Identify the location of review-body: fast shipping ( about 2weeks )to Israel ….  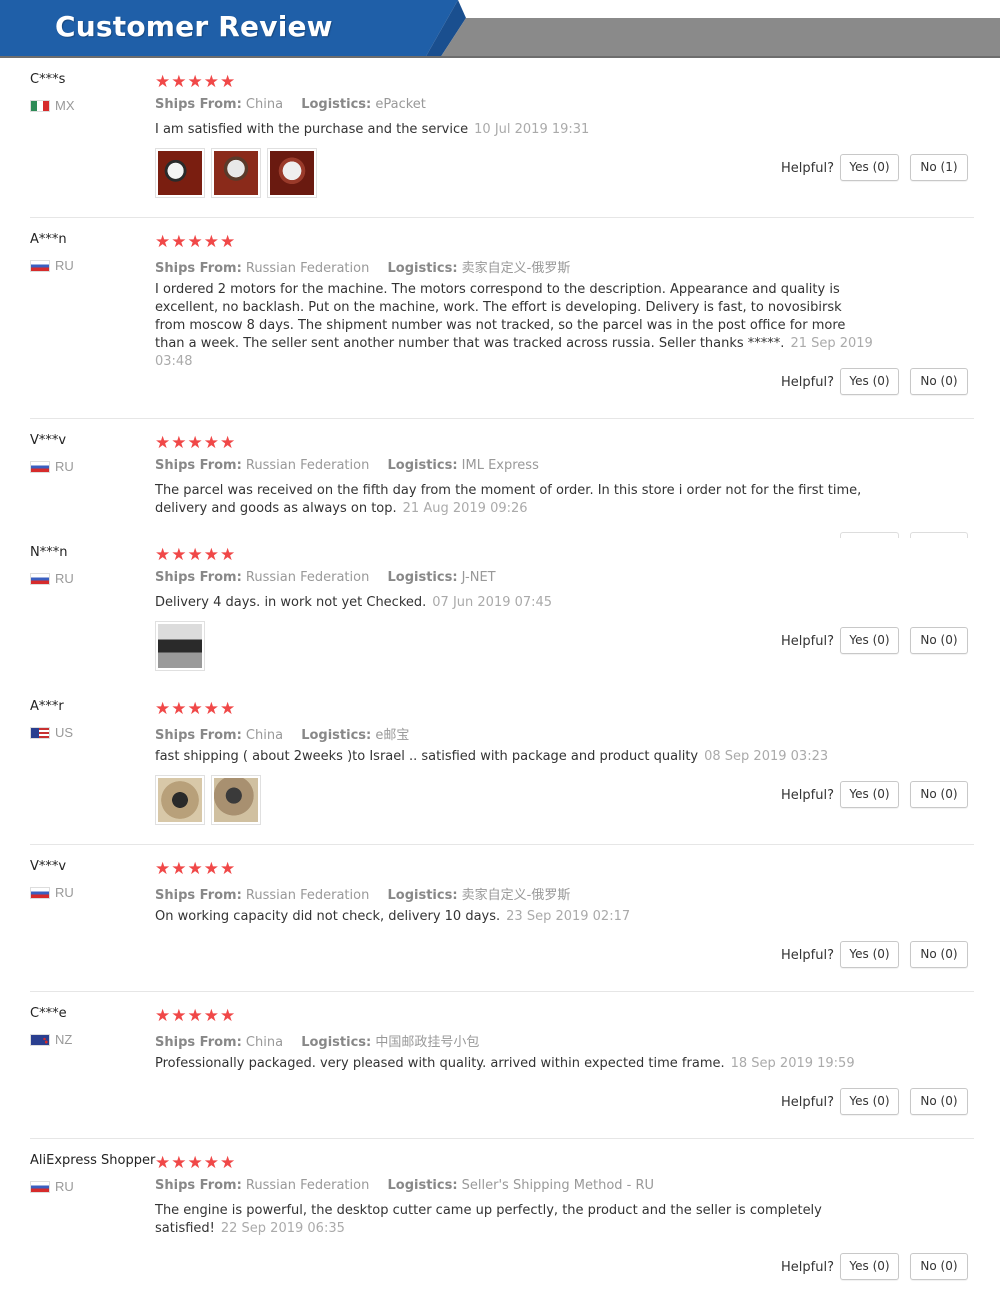
(427, 756).